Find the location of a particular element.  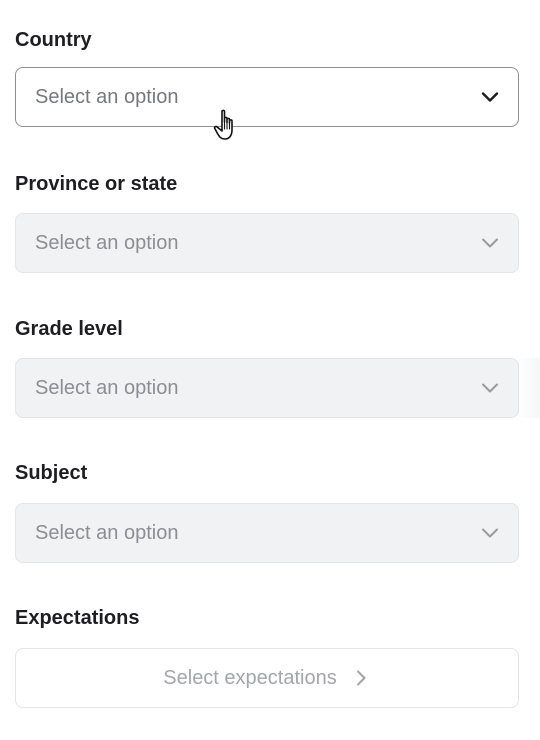

select-expectations-label: Select expectations is located at coordinates (250, 677).